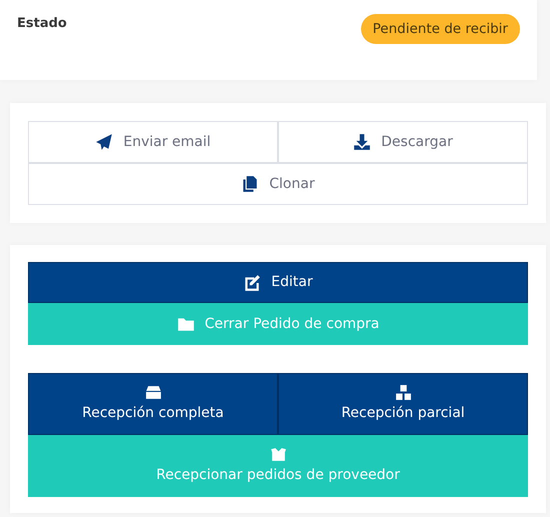 The image size is (550, 517). What do you see at coordinates (440, 29) in the screenshot?
I see `status-badge: Pendiente de recibir` at bounding box center [440, 29].